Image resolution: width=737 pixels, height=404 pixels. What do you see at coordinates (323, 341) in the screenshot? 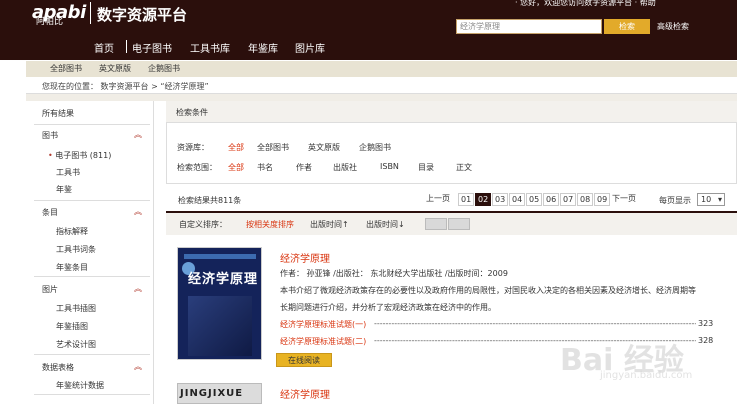
I see `chapter-link: 经济学原理标准试题(二)` at bounding box center [323, 341].